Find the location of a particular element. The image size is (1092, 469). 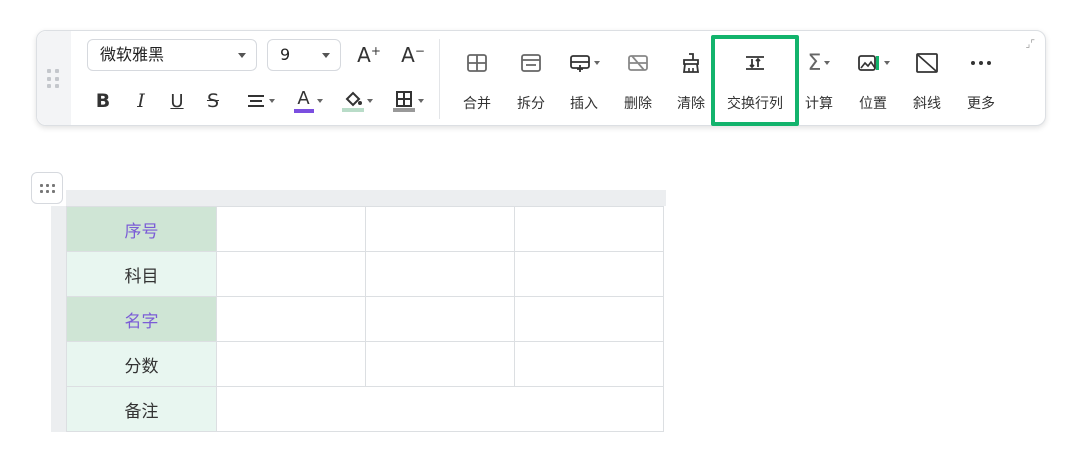

split-cells-icon is located at coordinates (531, 63).